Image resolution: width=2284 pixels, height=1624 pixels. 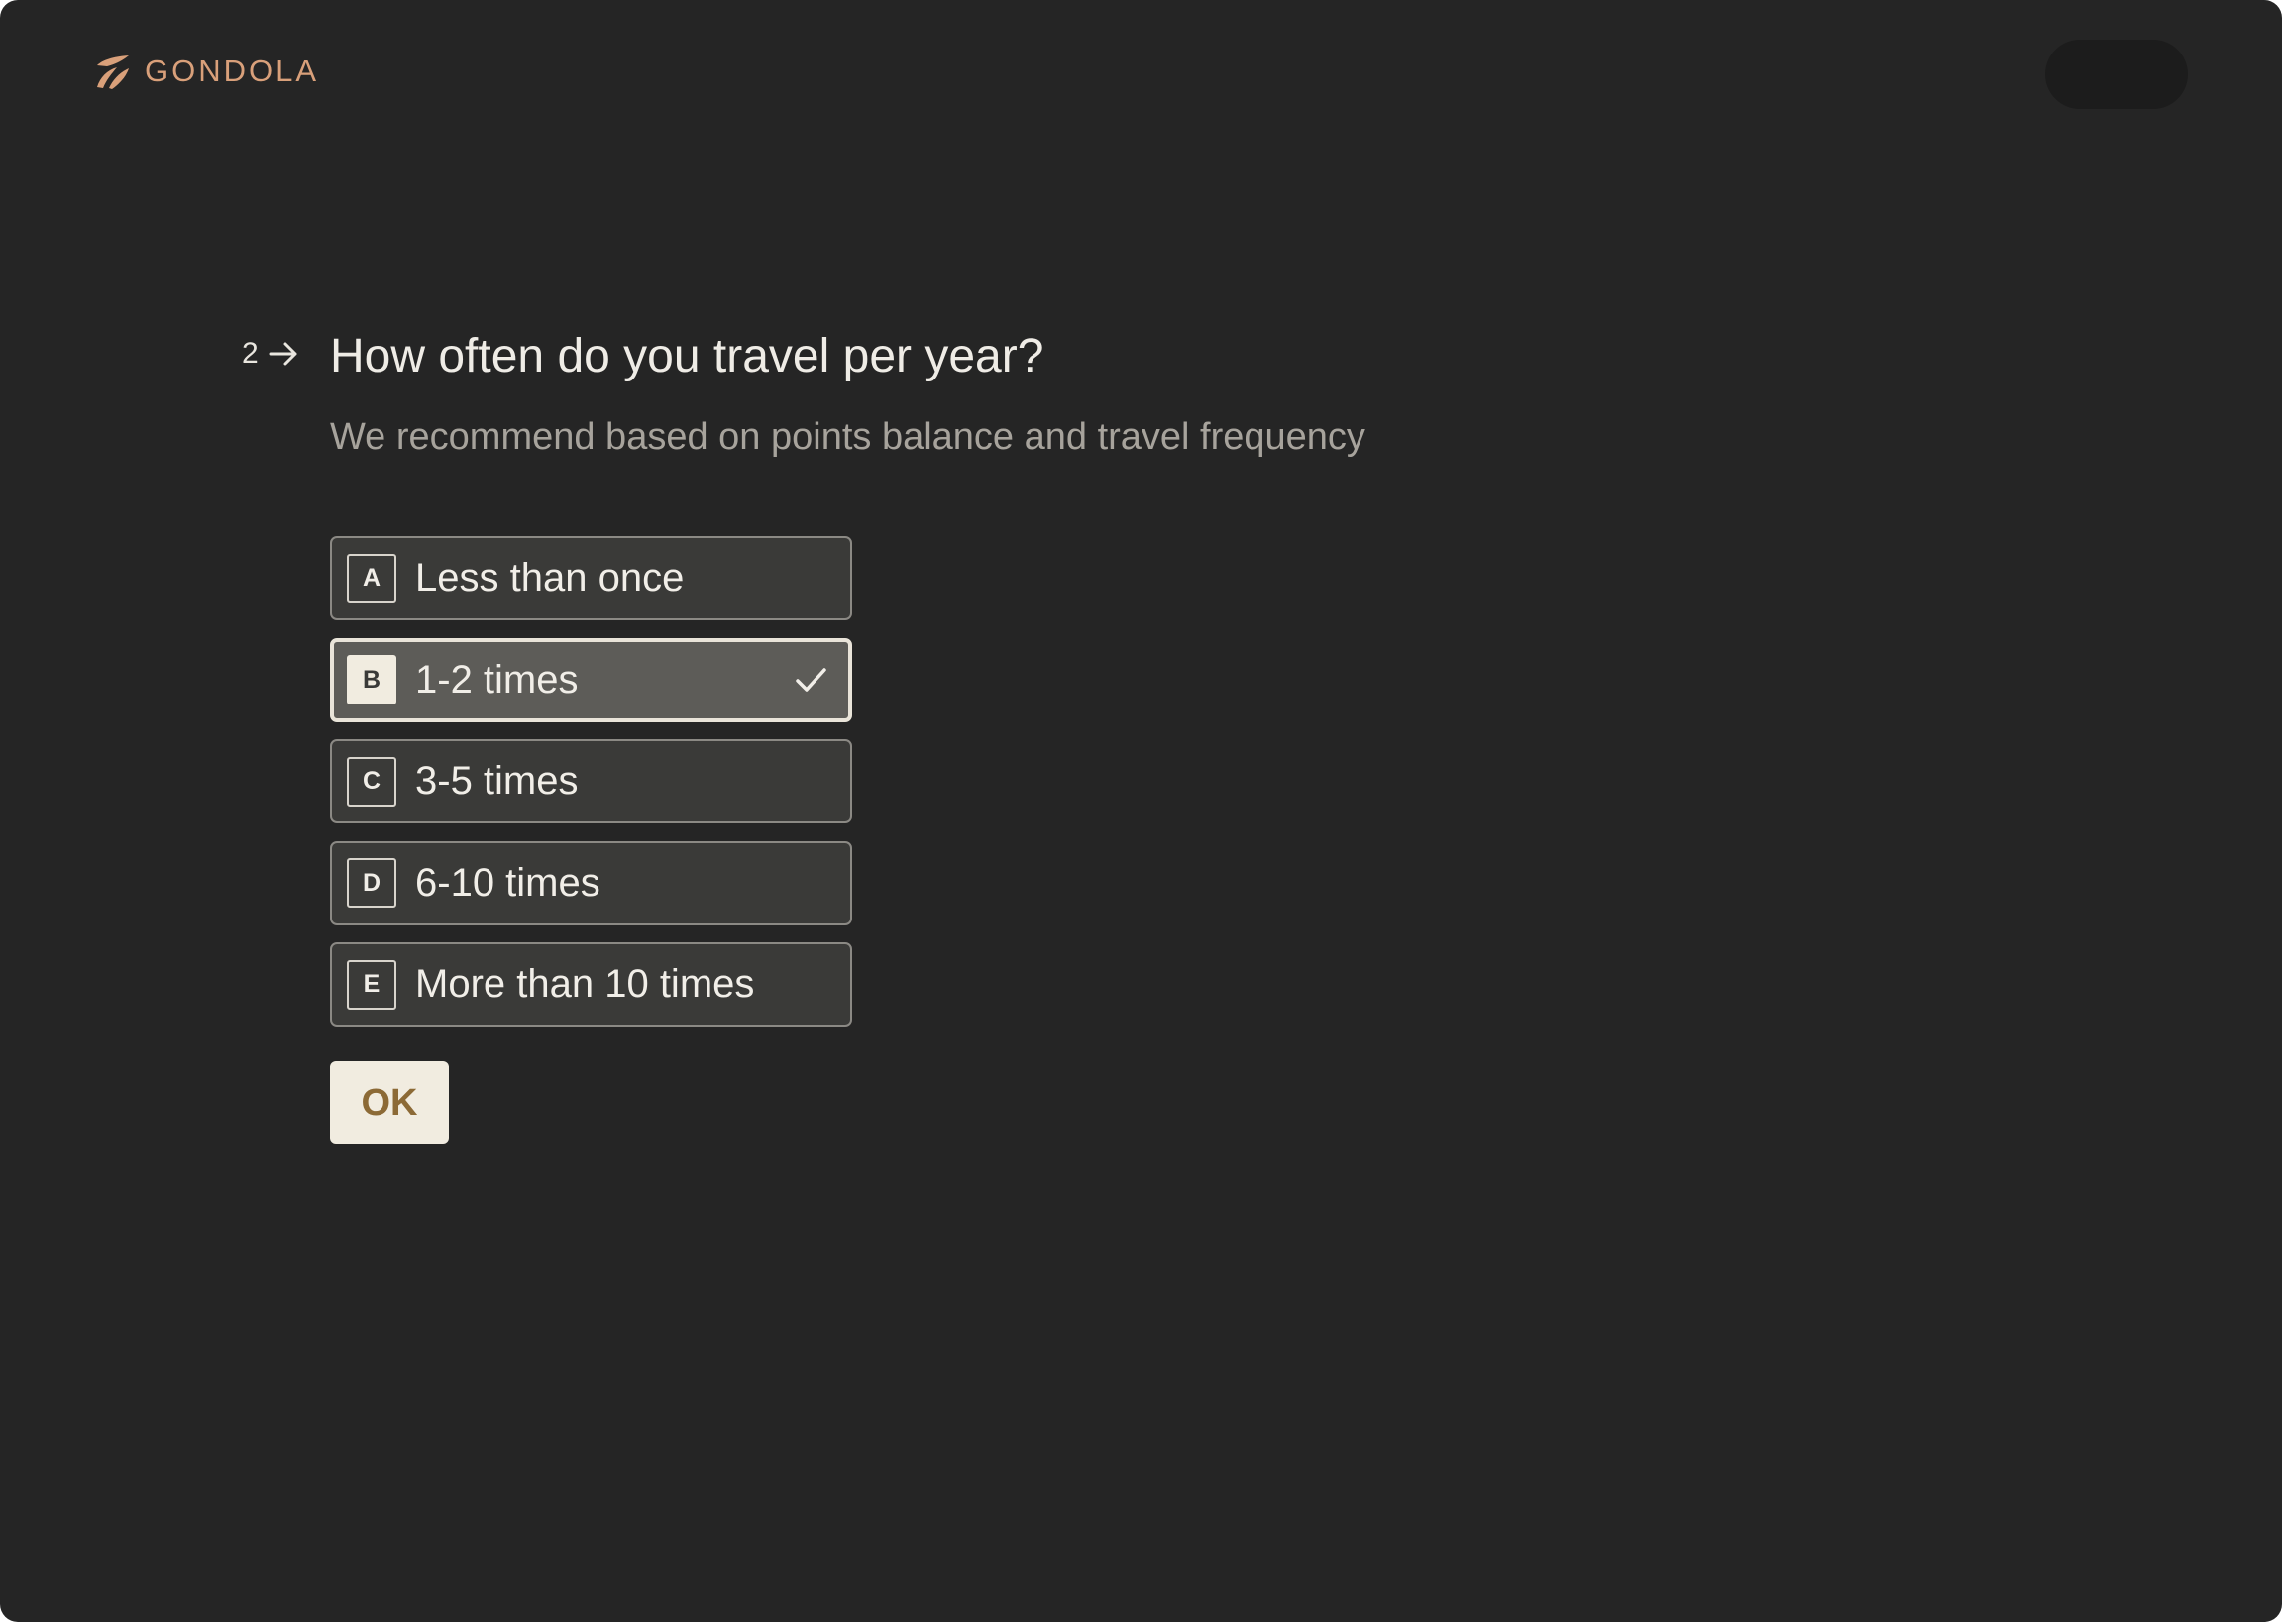 I want to click on option-key: B, so click(x=371, y=679).